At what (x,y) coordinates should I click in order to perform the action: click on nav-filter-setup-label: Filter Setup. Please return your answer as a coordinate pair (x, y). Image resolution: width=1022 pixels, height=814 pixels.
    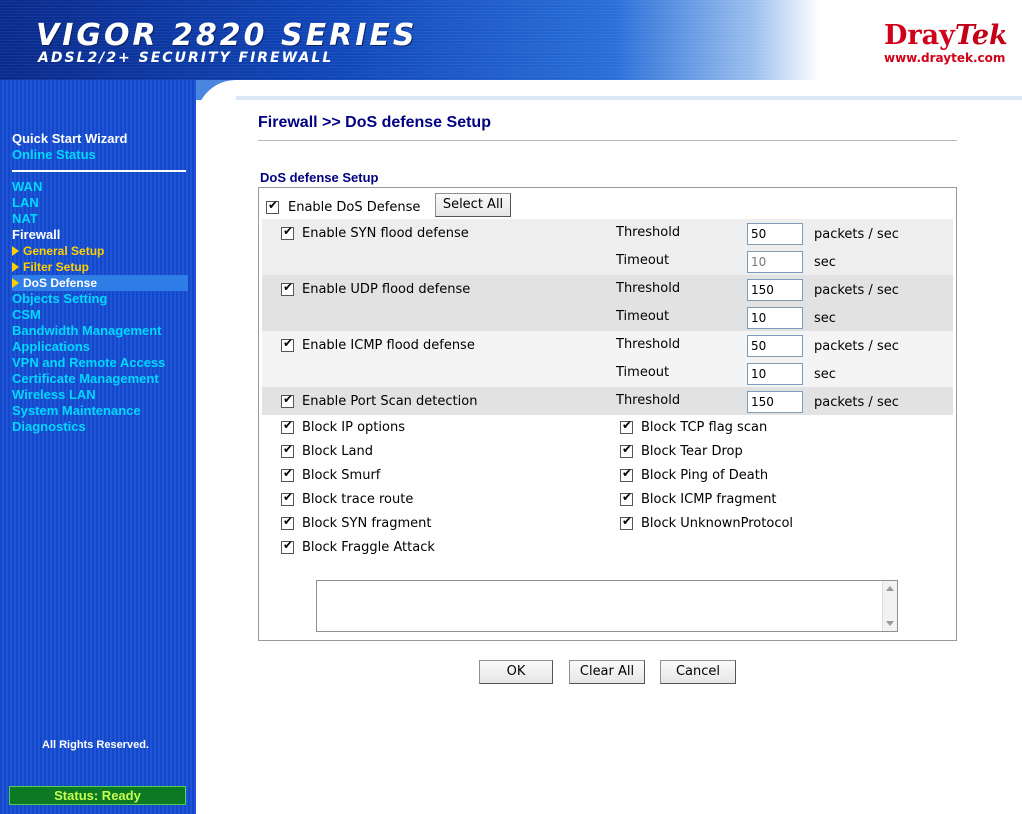
    Looking at the image, I should click on (56, 267).